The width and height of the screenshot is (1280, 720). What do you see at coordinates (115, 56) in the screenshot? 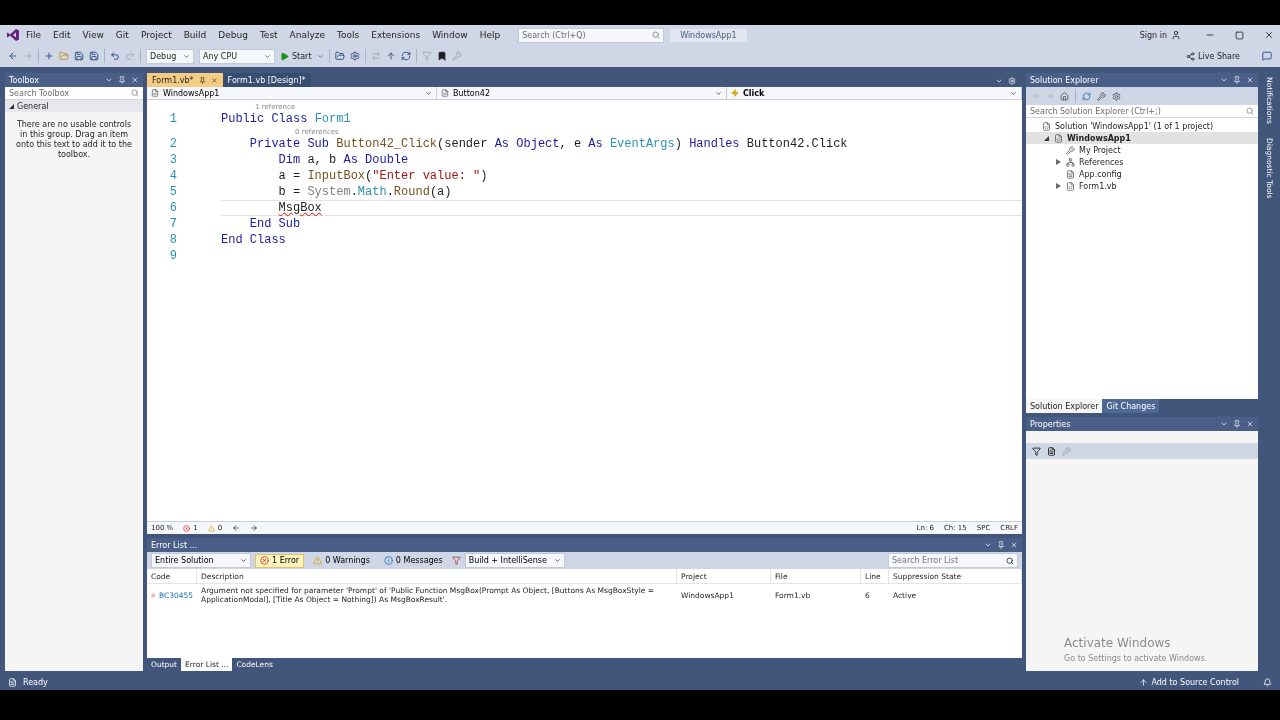
I see `undo-icon` at bounding box center [115, 56].